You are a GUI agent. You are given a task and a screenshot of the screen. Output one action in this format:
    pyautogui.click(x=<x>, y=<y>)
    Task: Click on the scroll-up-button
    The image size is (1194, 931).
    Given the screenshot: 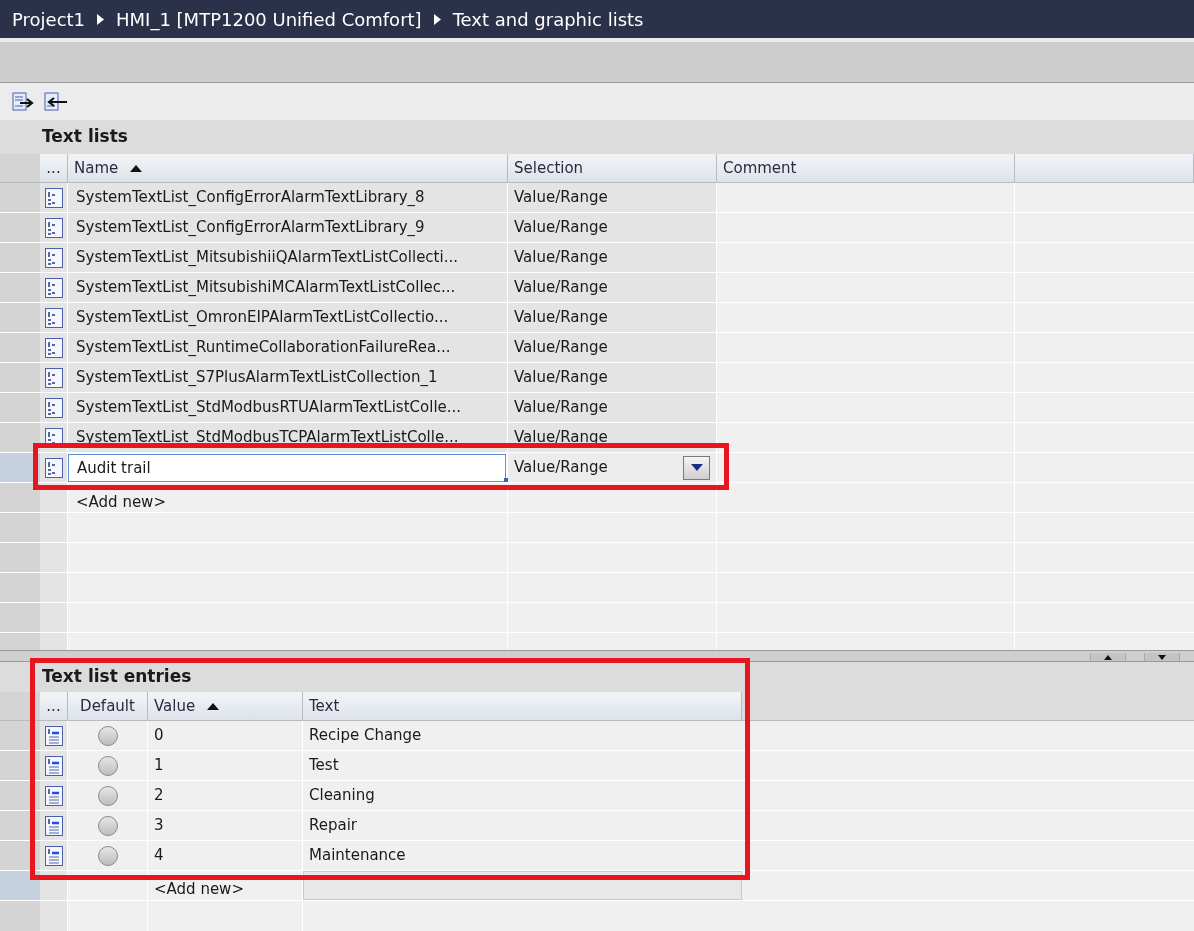 What is the action you would take?
    pyautogui.click(x=1108, y=657)
    